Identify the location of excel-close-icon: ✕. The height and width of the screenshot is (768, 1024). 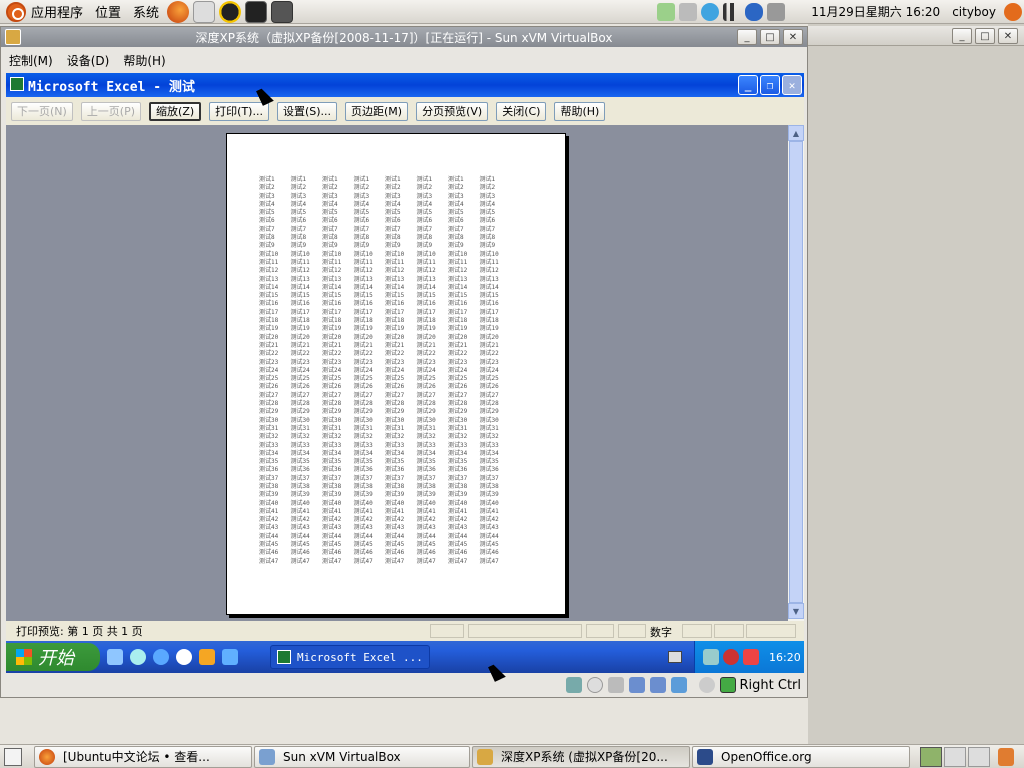
(792, 85).